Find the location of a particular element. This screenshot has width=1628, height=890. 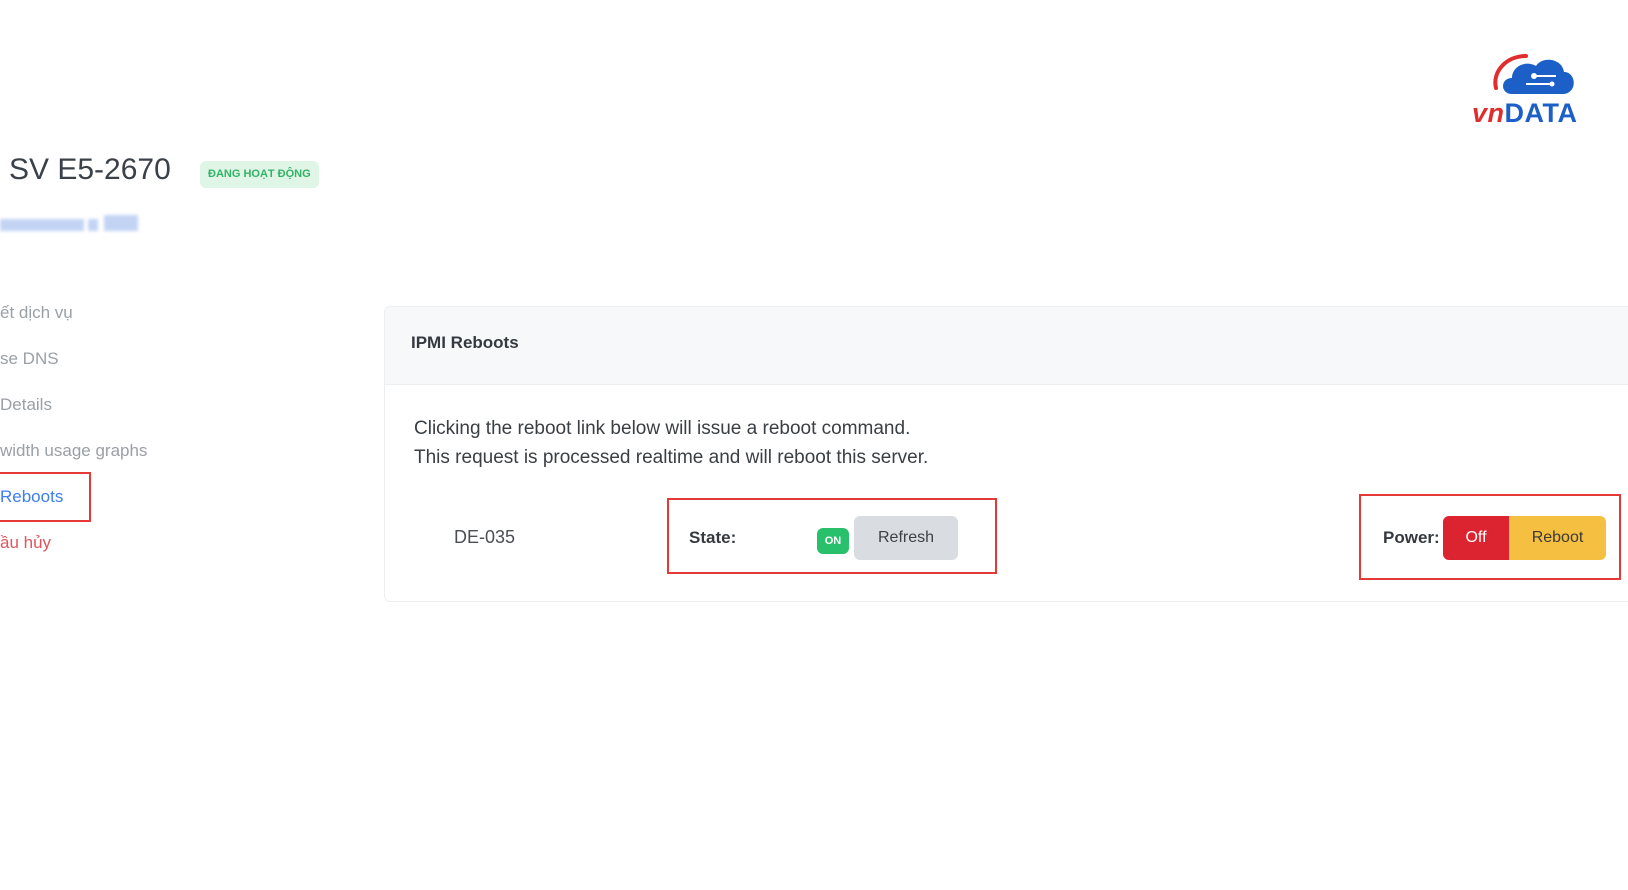

logo-text-vn: vn is located at coordinates (1488, 113).